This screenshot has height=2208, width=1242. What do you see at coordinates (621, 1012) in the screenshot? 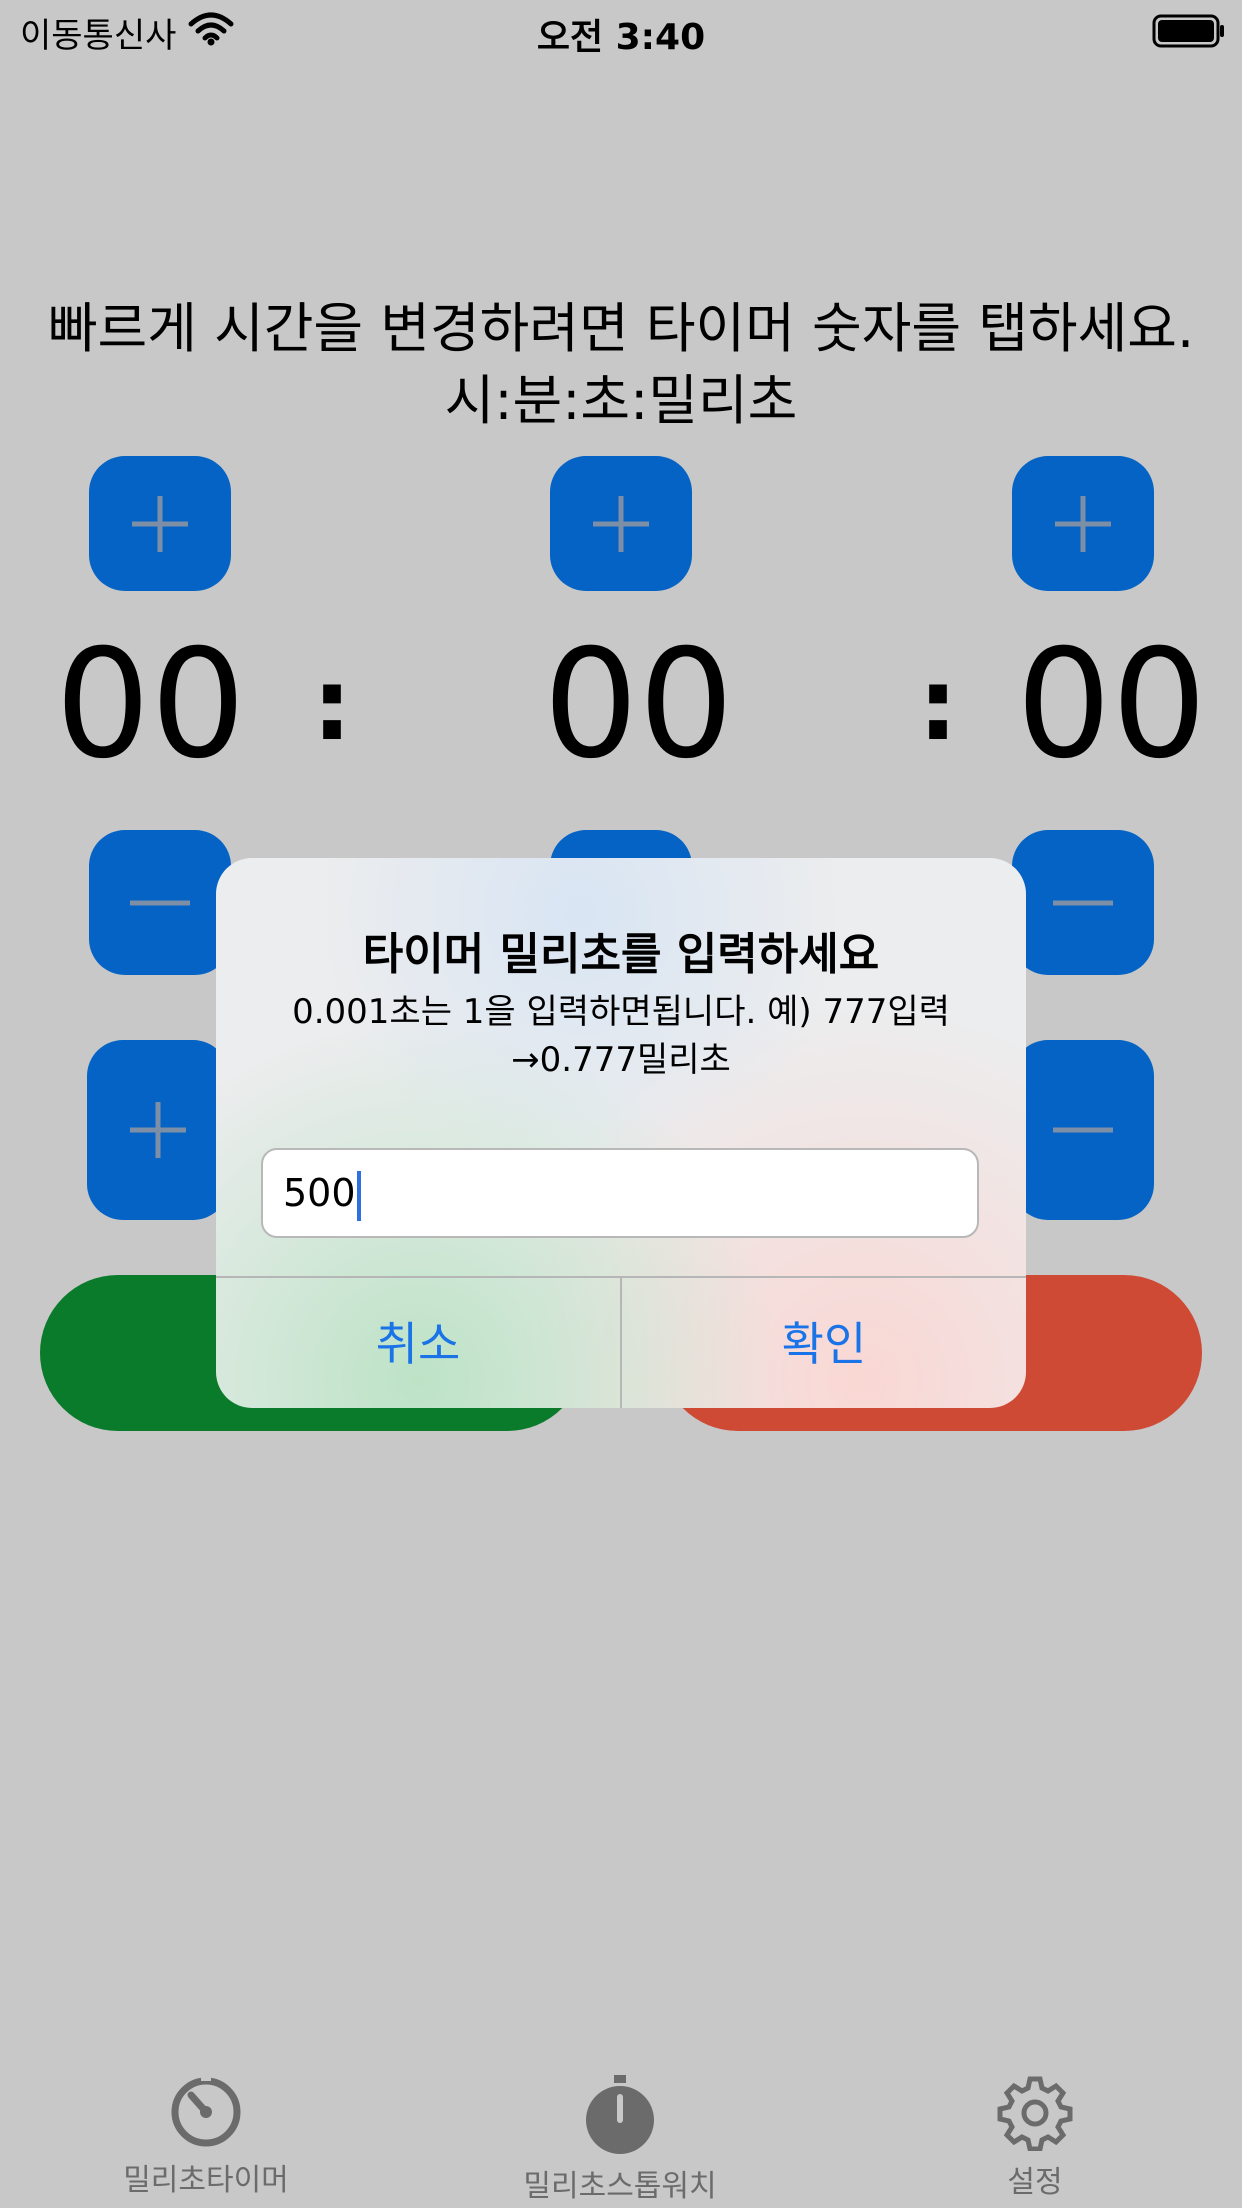
I see `dialog-message-line1: 0.001초는 1을 입력하면됩니다. 예) 777입력` at bounding box center [621, 1012].